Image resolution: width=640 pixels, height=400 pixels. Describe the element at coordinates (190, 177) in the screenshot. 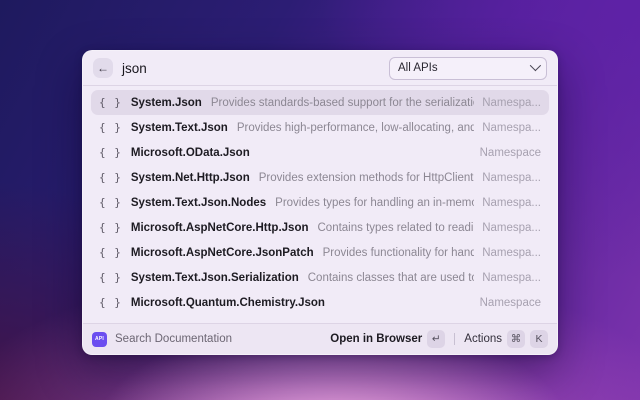

I see `result-title: System.Net.Http.Json` at that location.